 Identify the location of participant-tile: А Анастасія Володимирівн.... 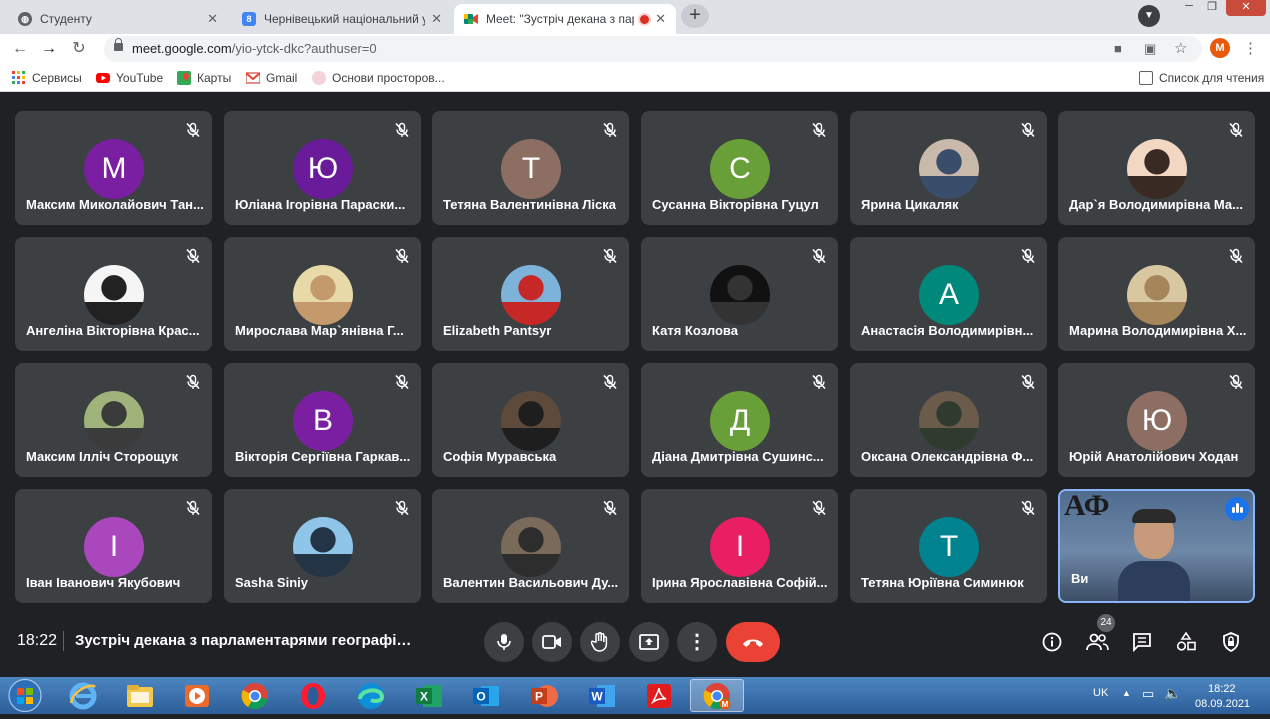
(948, 294).